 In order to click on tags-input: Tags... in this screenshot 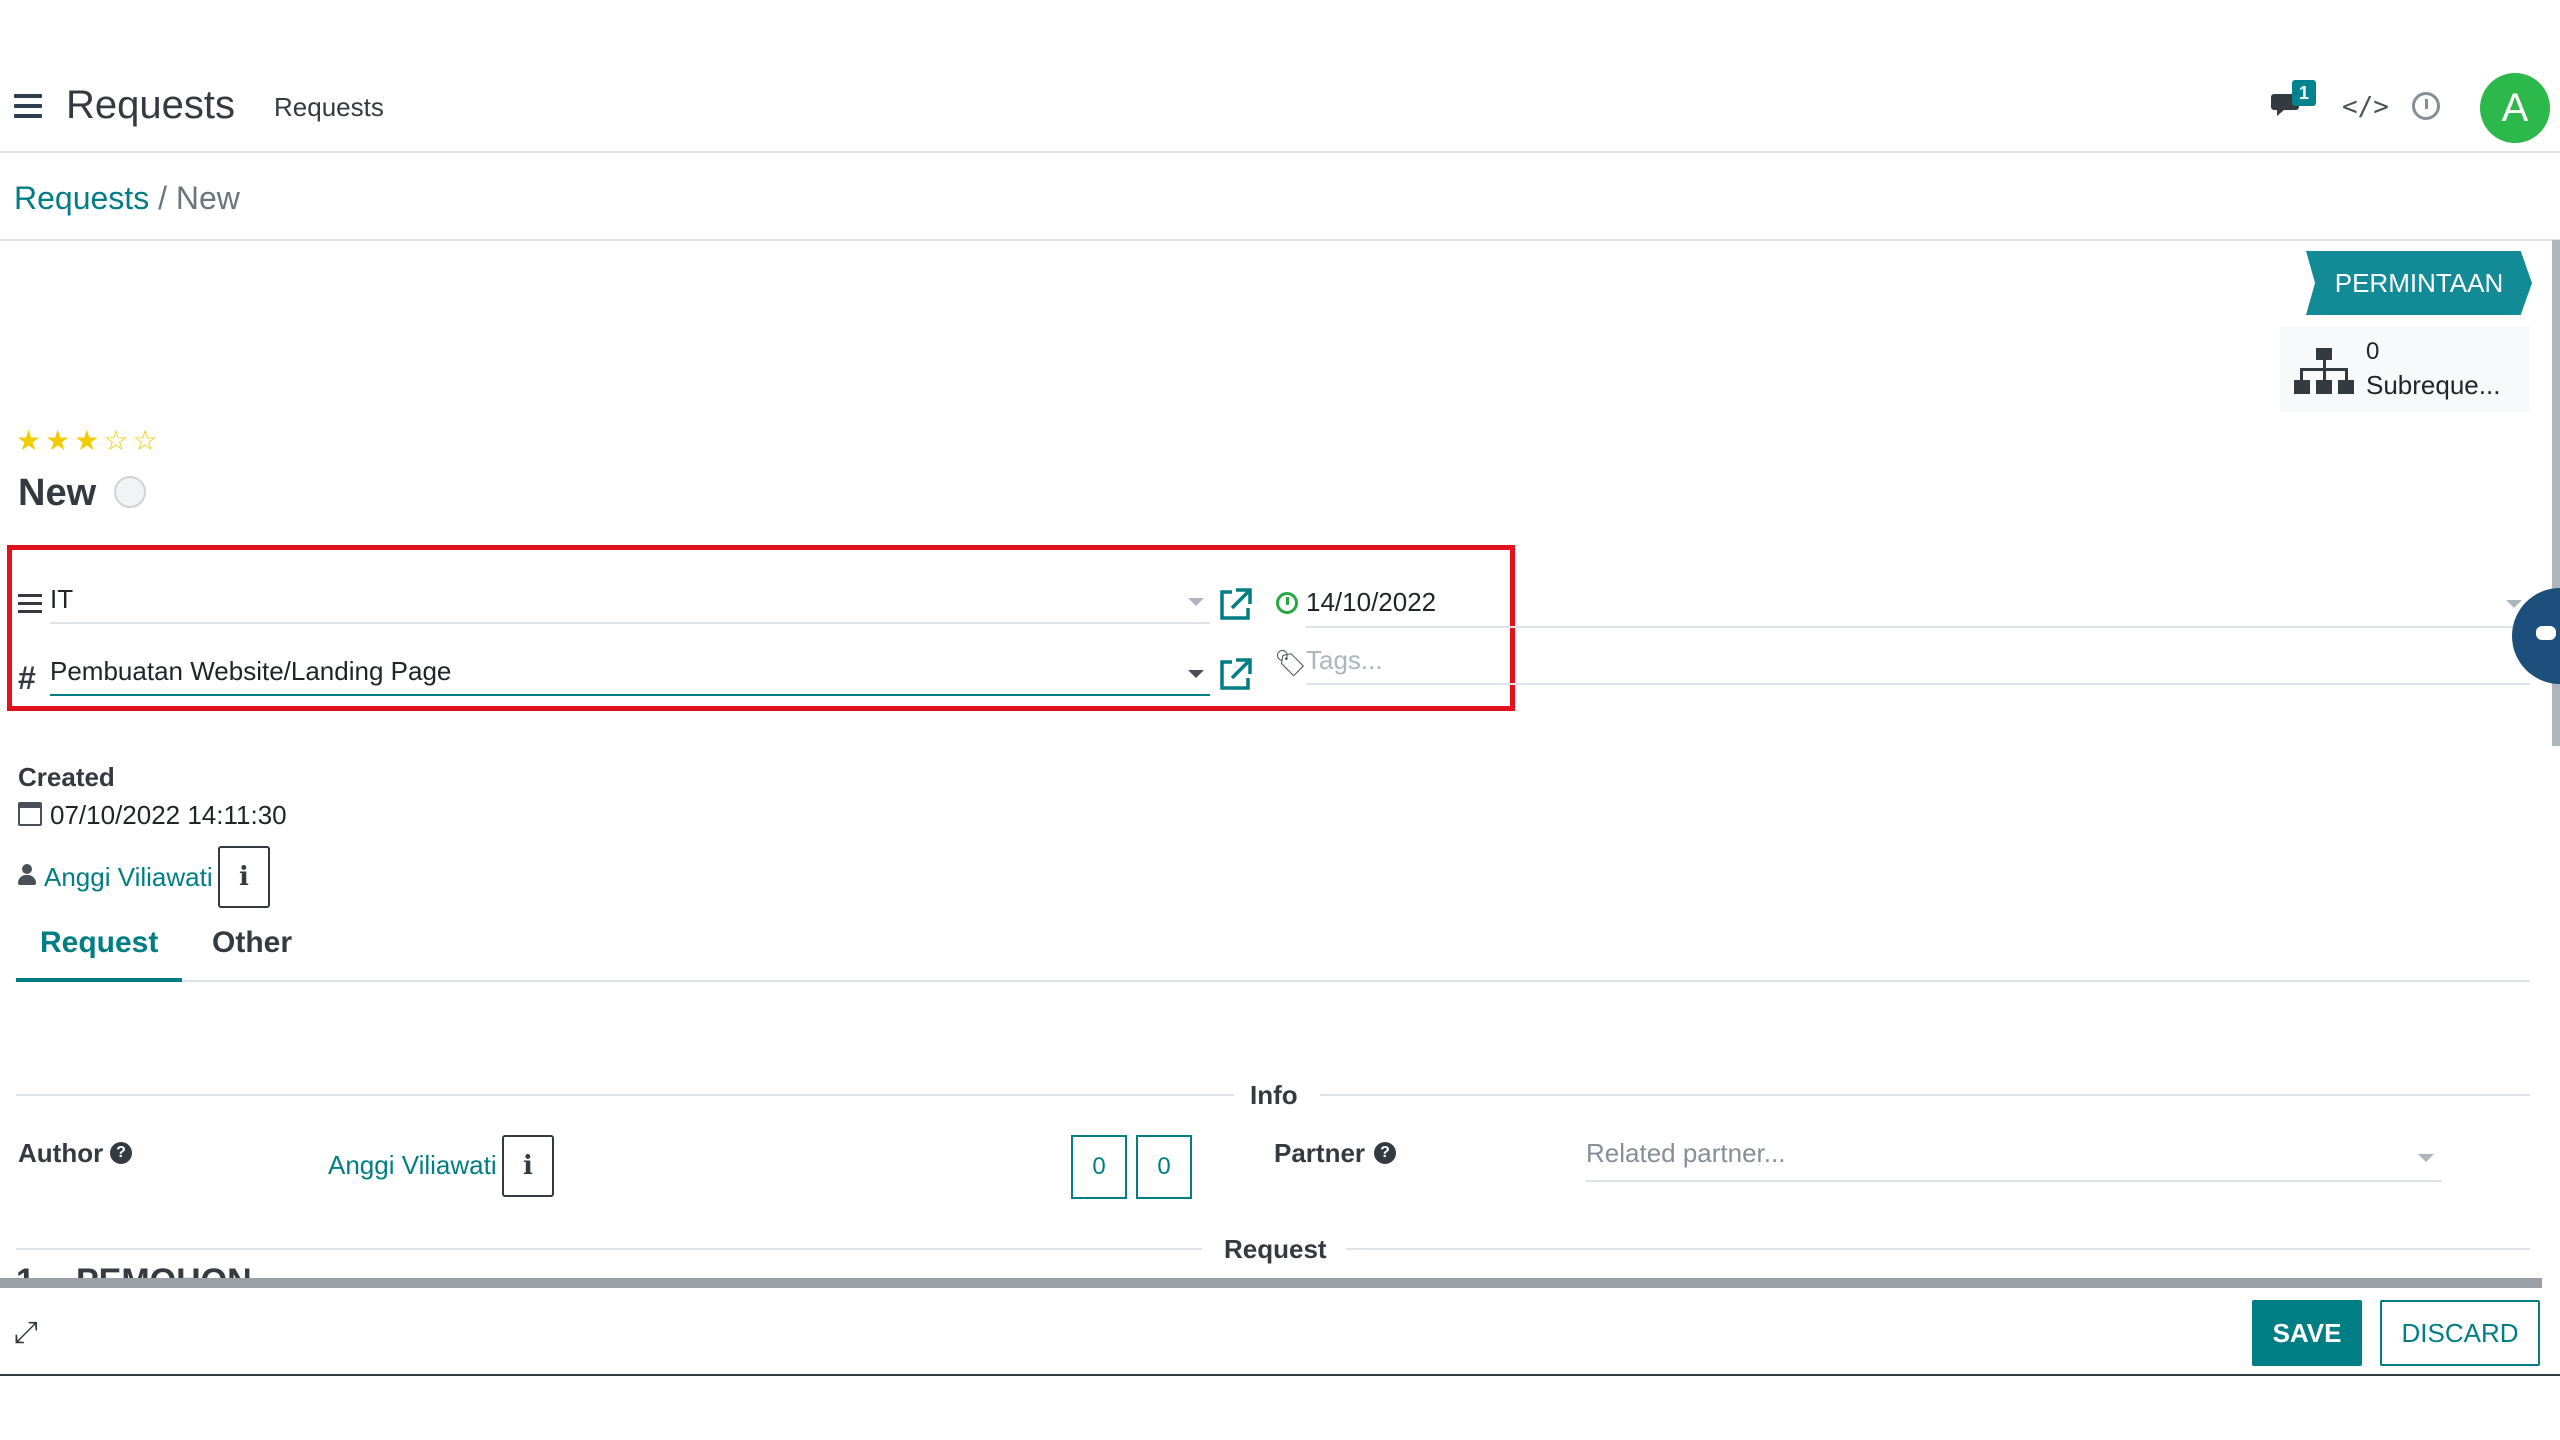, I will do `click(1918, 665)`.